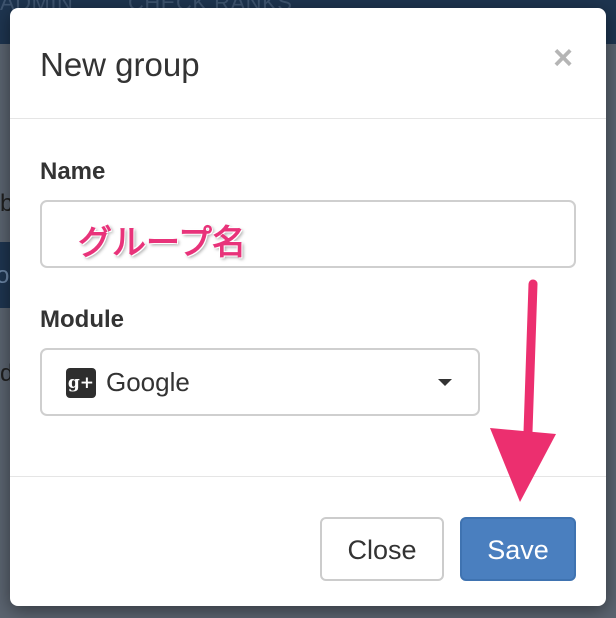  Describe the element at coordinates (81, 383) in the screenshot. I see `google-plus-icon: g+` at that location.